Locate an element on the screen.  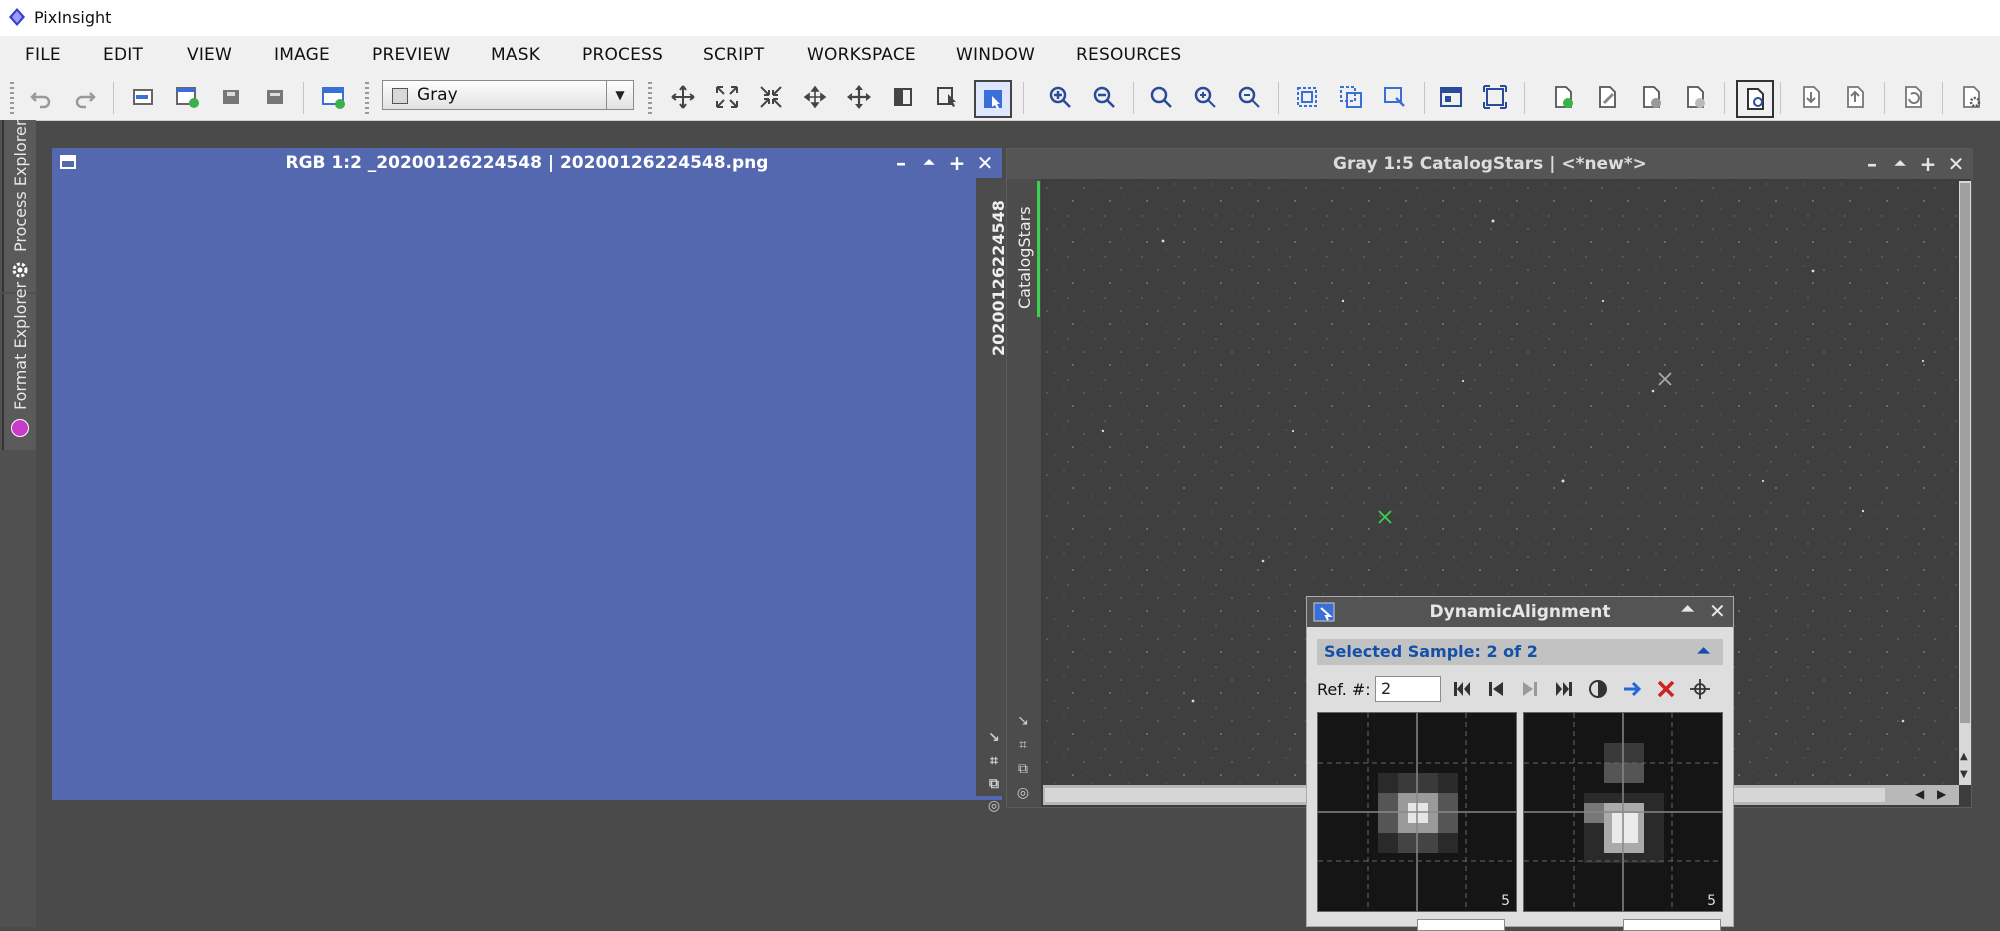
new-window-icon is located at coordinates (187, 97).